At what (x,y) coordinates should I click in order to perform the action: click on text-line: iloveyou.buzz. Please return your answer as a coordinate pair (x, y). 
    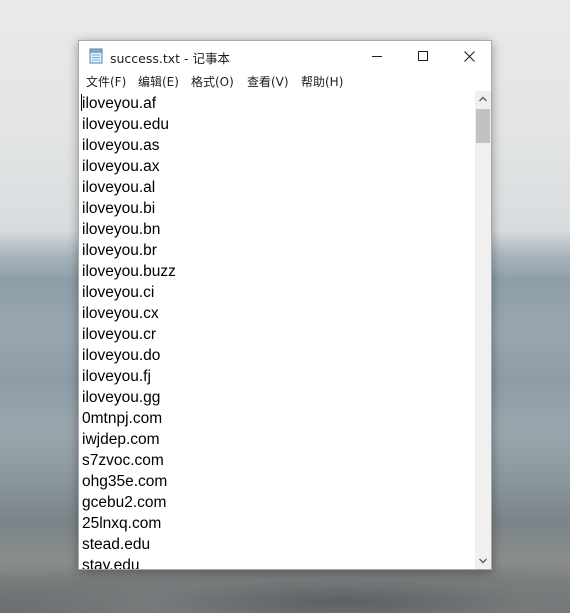
    Looking at the image, I should click on (129, 271).